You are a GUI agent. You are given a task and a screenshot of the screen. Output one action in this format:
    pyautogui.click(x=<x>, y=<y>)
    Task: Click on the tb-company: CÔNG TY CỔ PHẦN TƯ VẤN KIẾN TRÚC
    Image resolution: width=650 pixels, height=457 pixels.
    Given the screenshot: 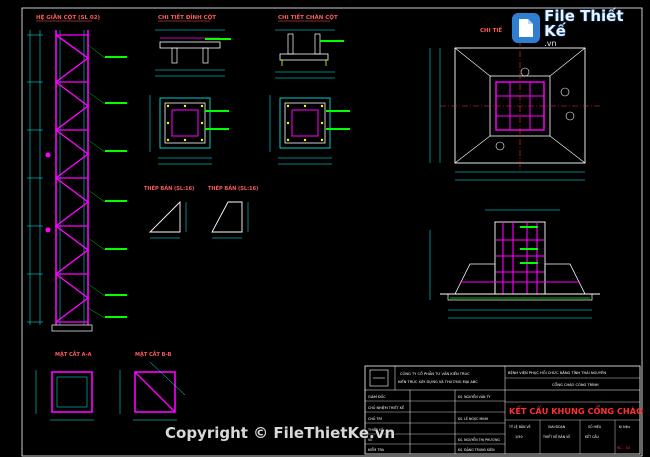 What is the action you would take?
    pyautogui.click(x=435, y=373)
    